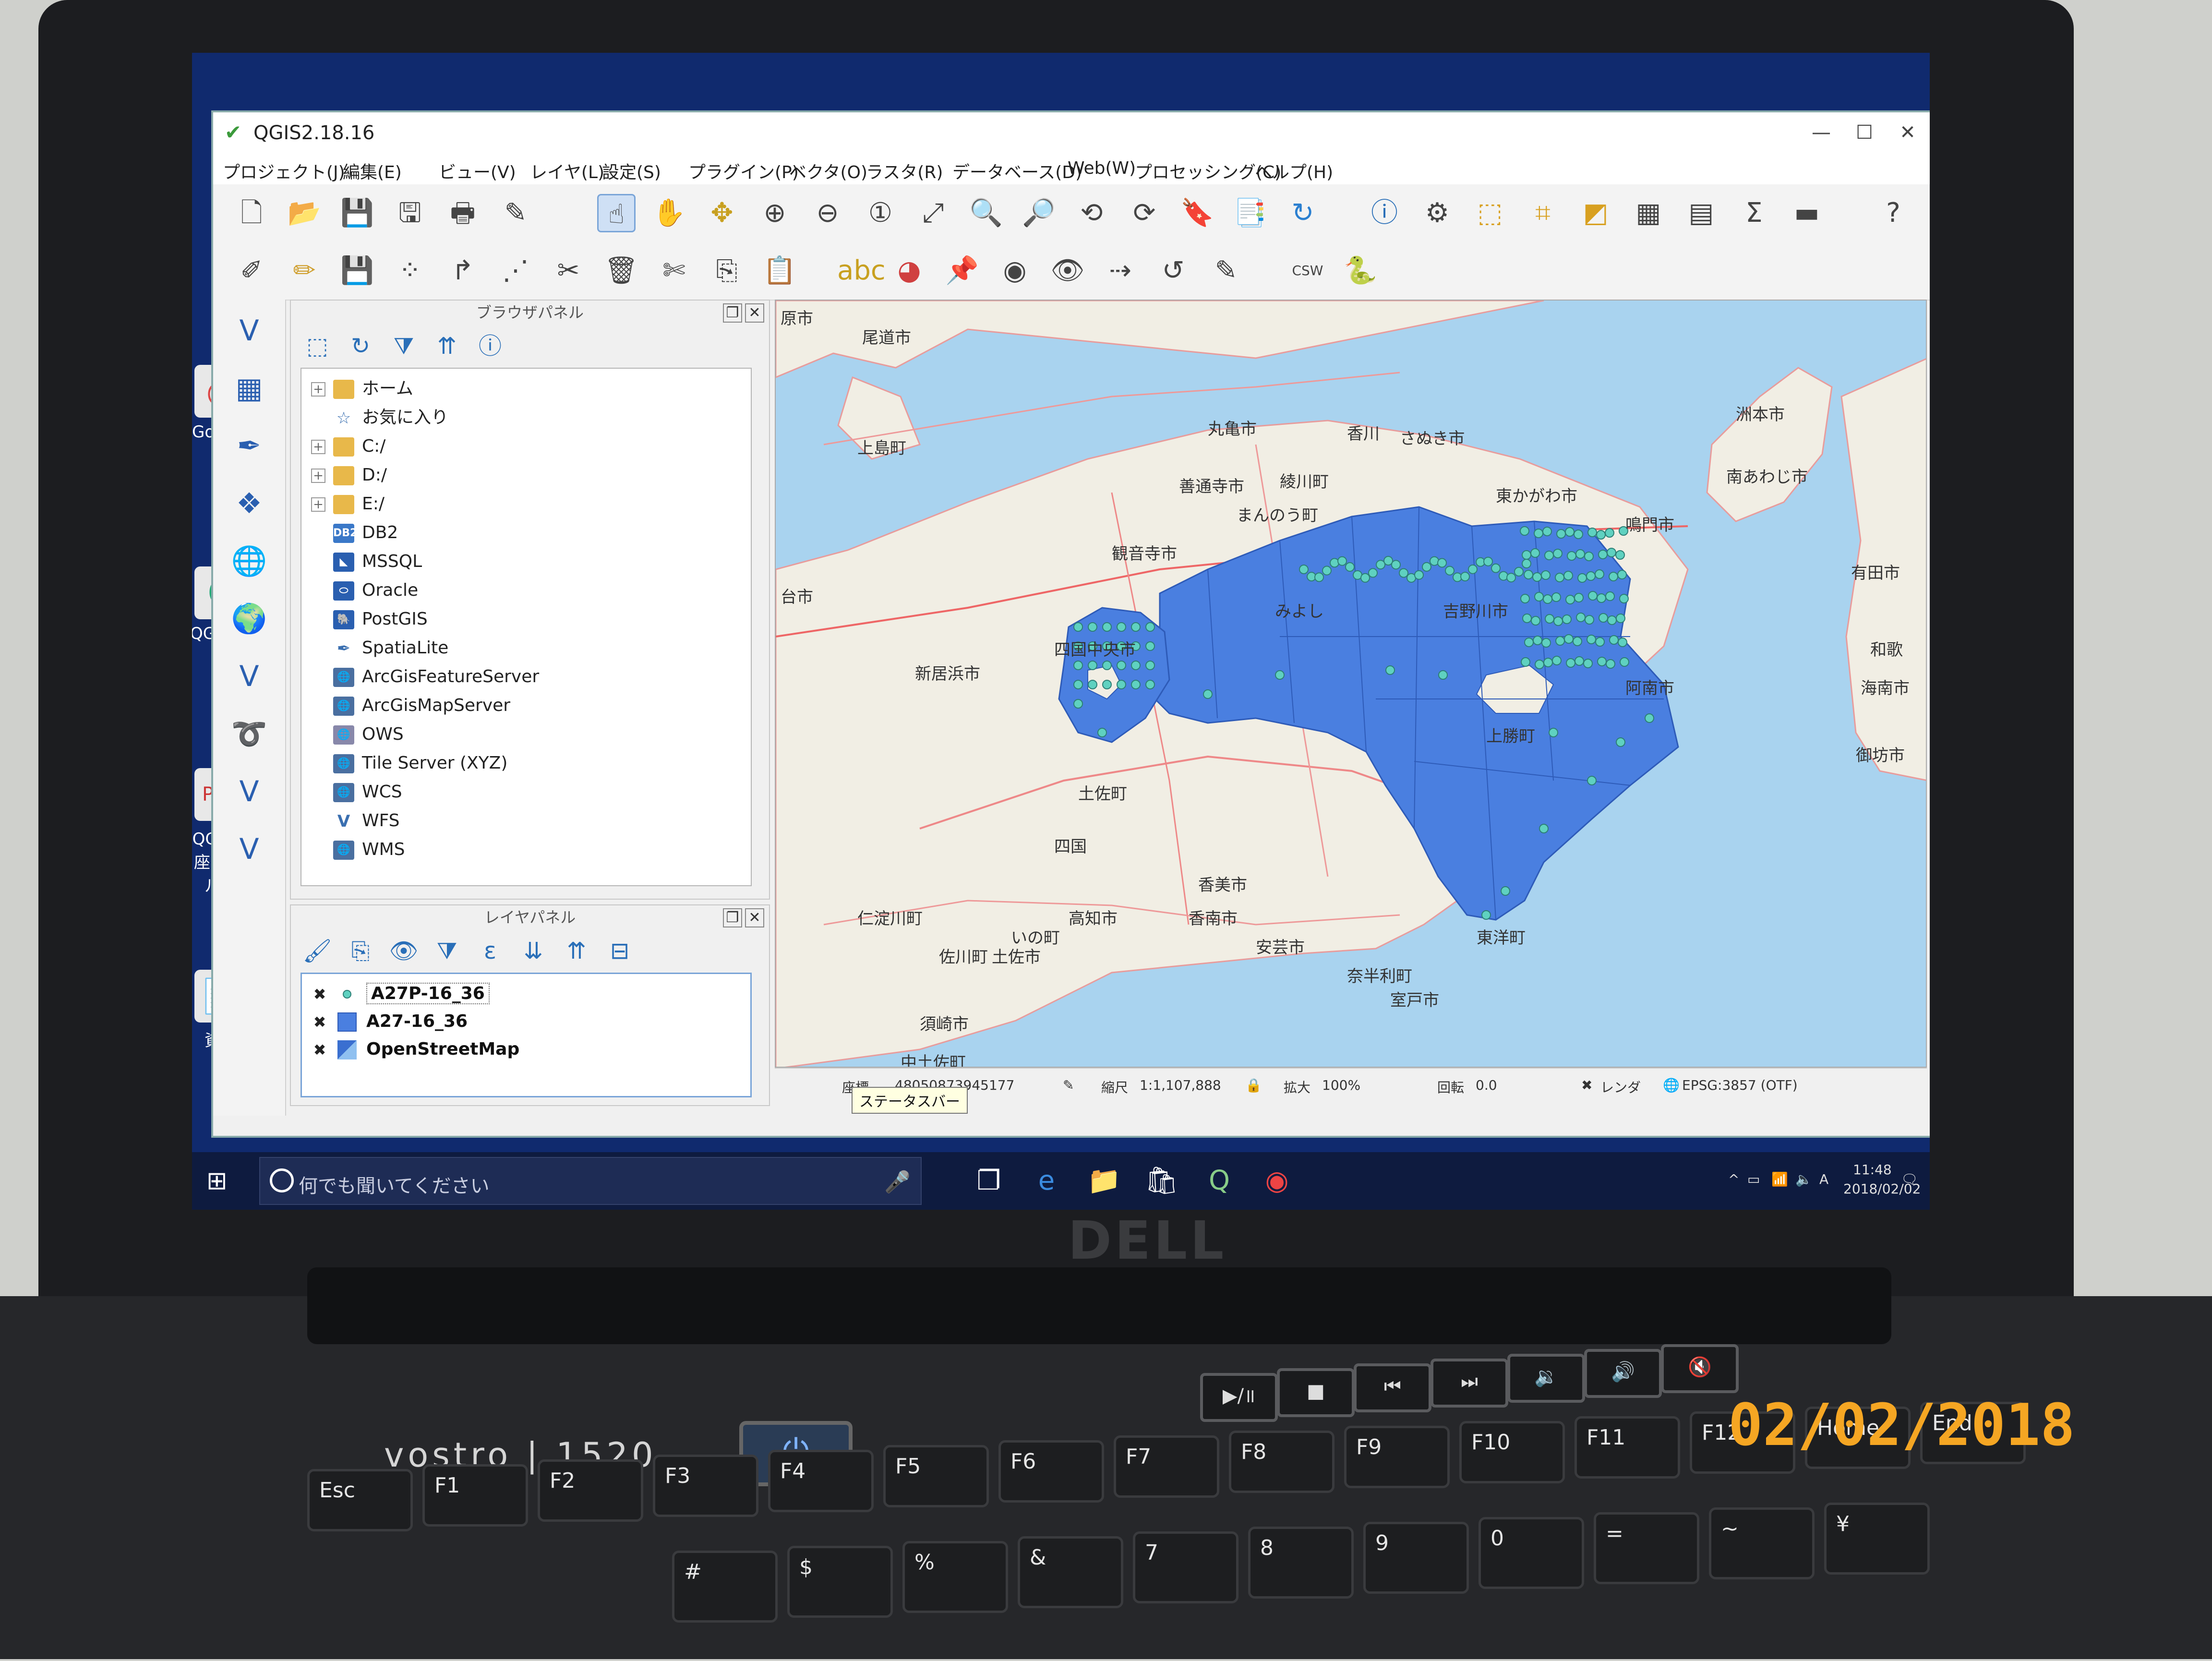  What do you see at coordinates (621, 271) in the screenshot?
I see `delete-icon: 🗑` at bounding box center [621, 271].